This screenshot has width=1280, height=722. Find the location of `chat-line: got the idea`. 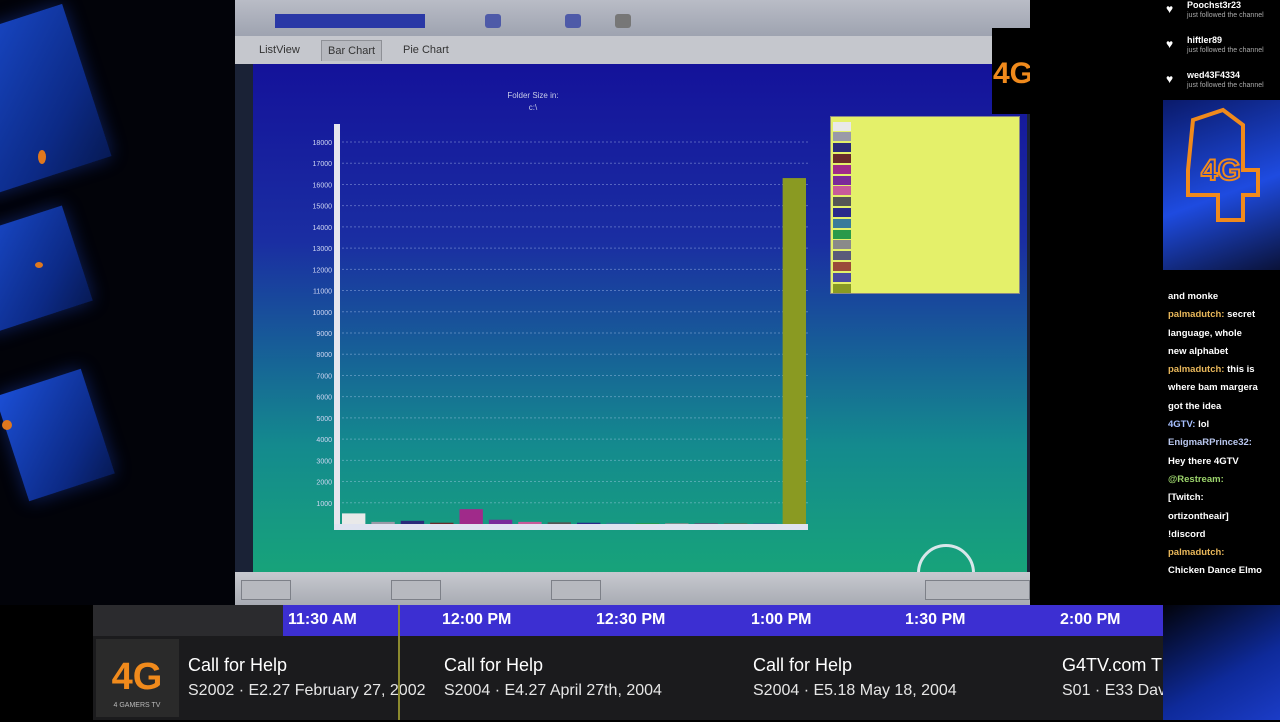

chat-line: got the idea is located at coordinates (1221, 407).